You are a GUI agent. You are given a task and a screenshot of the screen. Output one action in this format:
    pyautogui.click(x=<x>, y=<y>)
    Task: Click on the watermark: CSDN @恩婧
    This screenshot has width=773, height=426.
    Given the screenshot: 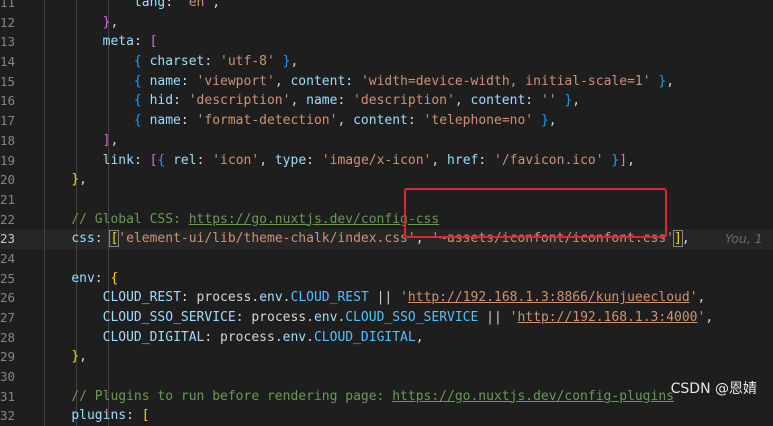 What is the action you would take?
    pyautogui.click(x=713, y=389)
    